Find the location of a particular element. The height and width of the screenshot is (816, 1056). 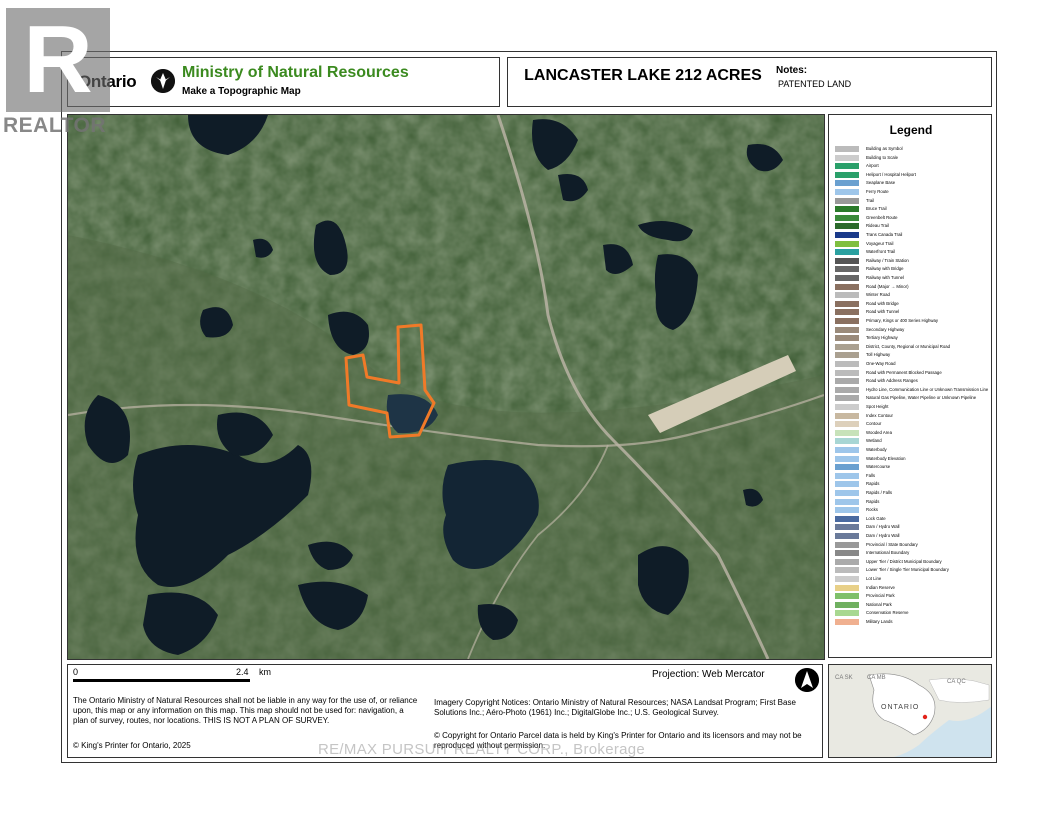

legend-label: Dam / Hydro Wall is located at coordinates (883, 535).